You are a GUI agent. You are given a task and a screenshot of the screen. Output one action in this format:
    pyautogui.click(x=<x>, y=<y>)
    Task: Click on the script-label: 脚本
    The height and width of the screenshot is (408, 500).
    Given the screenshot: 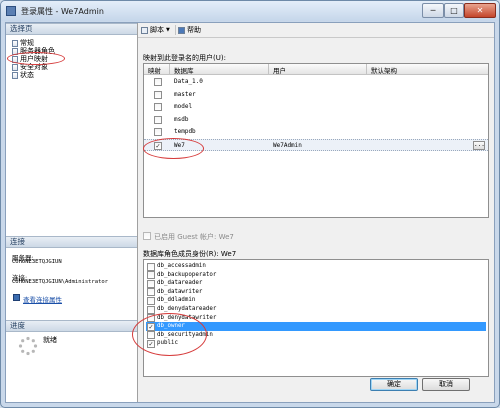 What is the action you would take?
    pyautogui.click(x=157, y=30)
    